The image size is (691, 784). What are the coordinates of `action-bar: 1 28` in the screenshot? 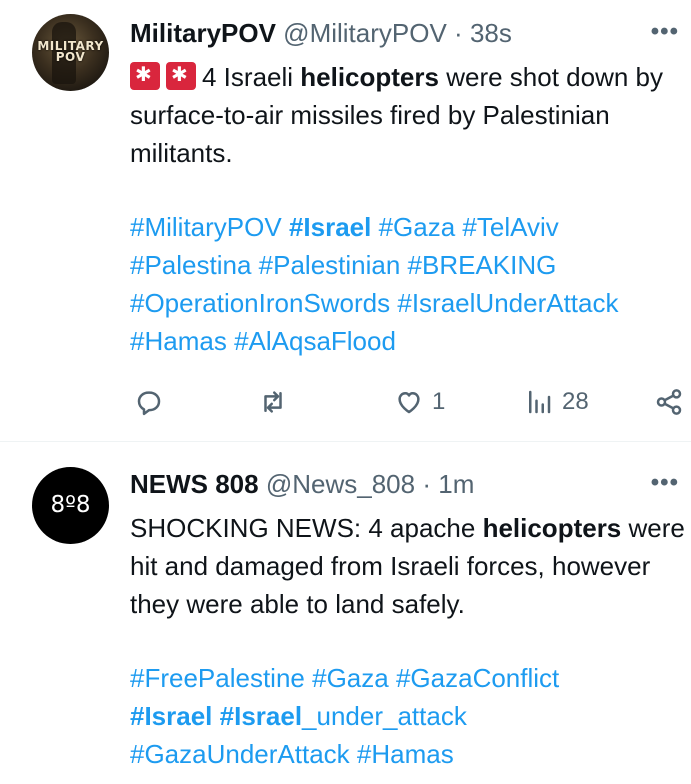 It's located at (410, 402).